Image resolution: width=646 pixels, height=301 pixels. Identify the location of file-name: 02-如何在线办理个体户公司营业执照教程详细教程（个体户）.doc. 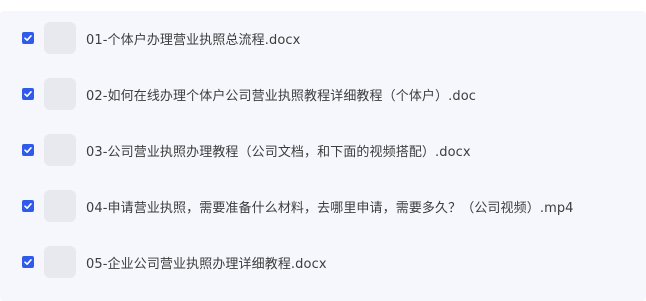
(281, 94).